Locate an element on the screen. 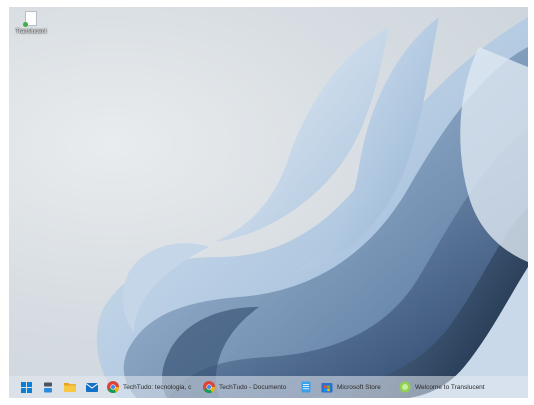  file-explorer-icon is located at coordinates (70, 387).